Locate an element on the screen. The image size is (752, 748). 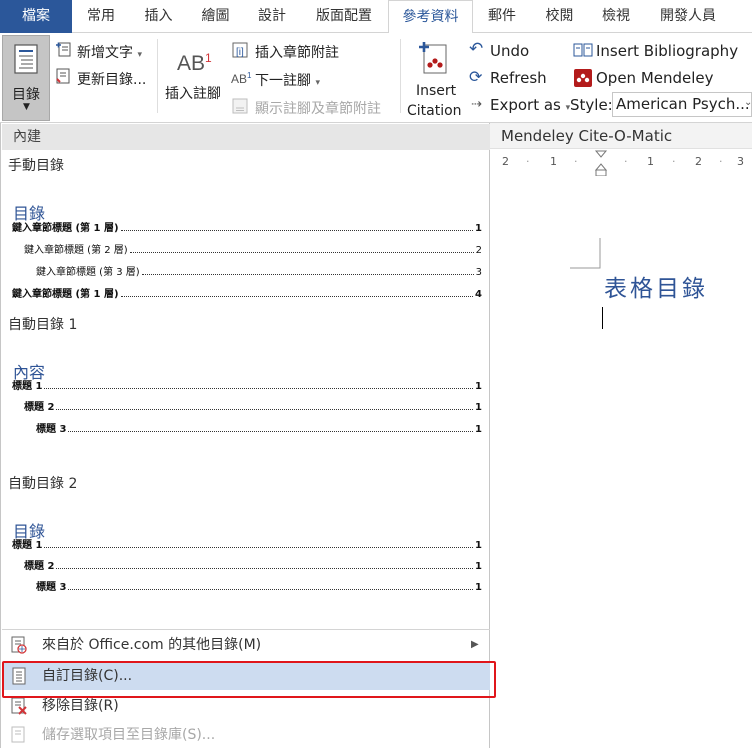
export-as-button: Export as ▾ is located at coordinates (530, 105).